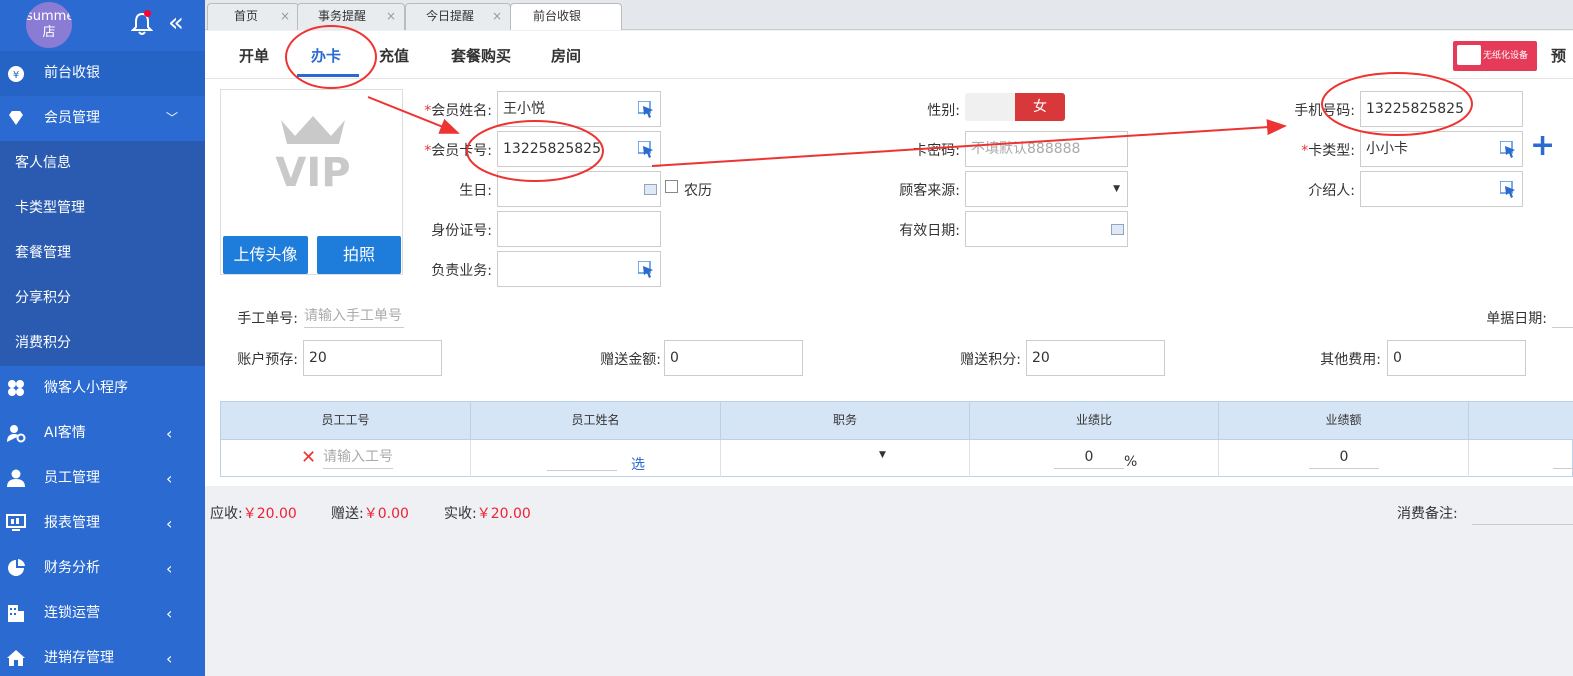 The image size is (1573, 676). What do you see at coordinates (596, 420) in the screenshot?
I see `column-header: 员工姓名` at bounding box center [596, 420].